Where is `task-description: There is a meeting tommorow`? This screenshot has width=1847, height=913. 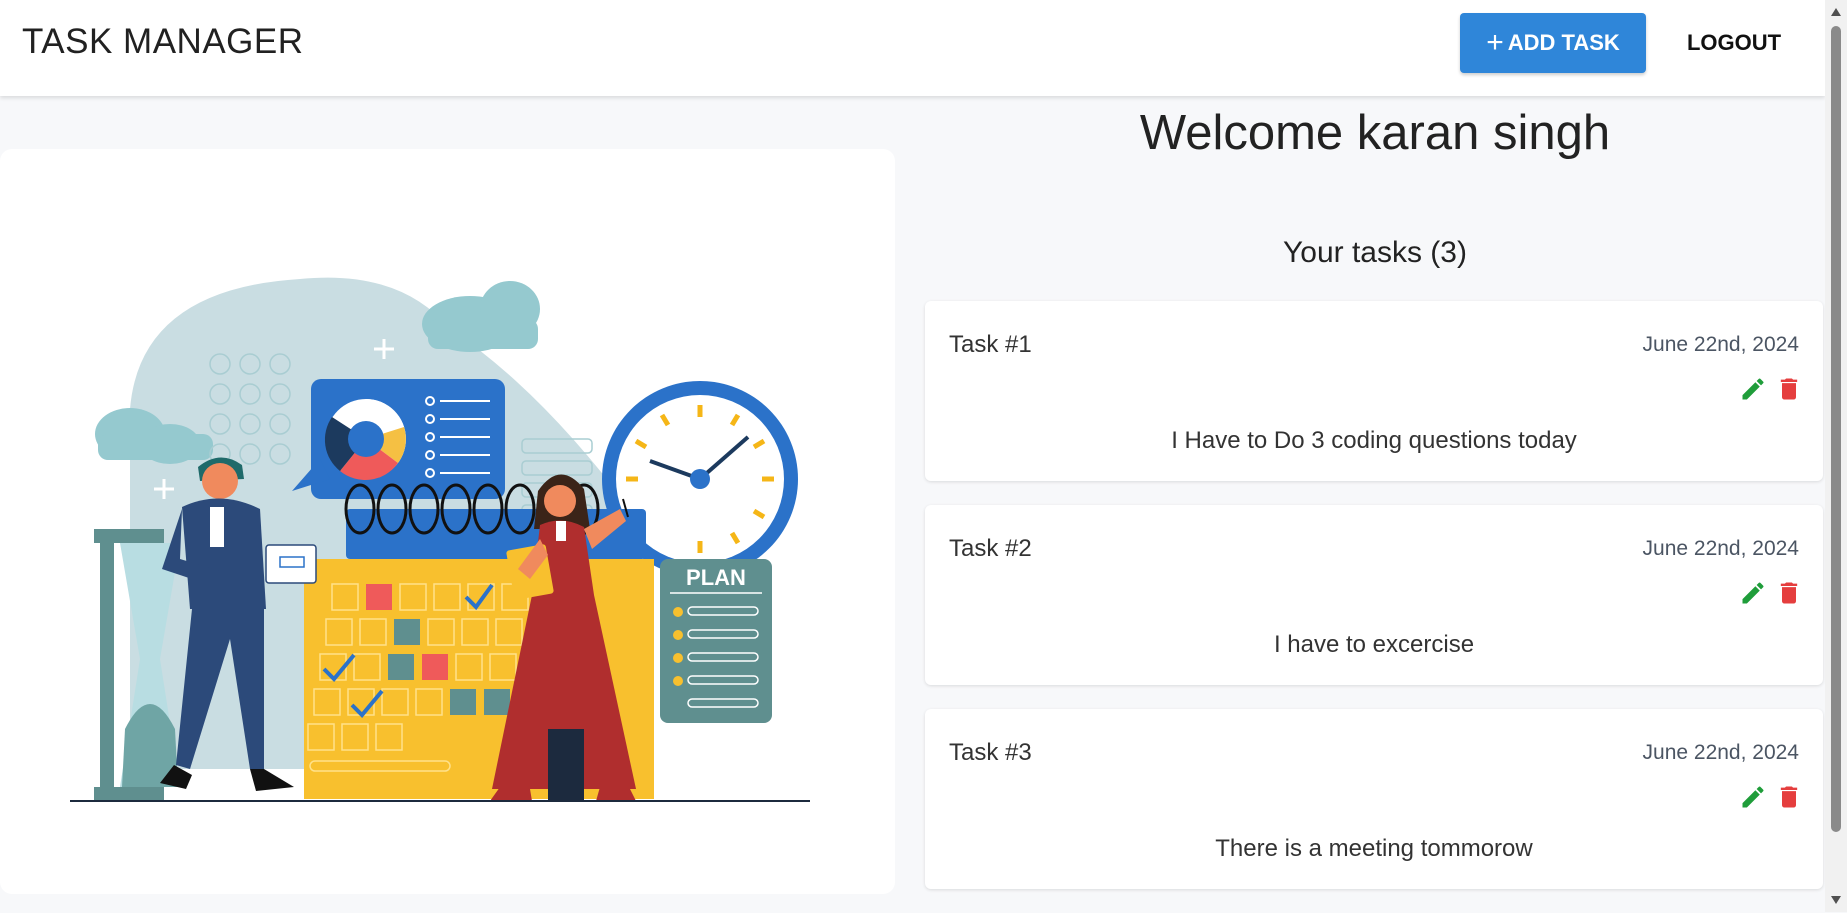 task-description: There is a meeting tommorow is located at coordinates (1374, 848).